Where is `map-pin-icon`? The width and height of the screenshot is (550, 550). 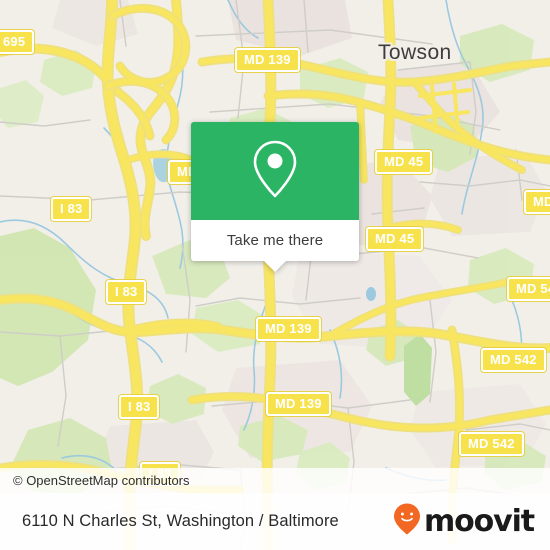 map-pin-icon is located at coordinates (275, 171).